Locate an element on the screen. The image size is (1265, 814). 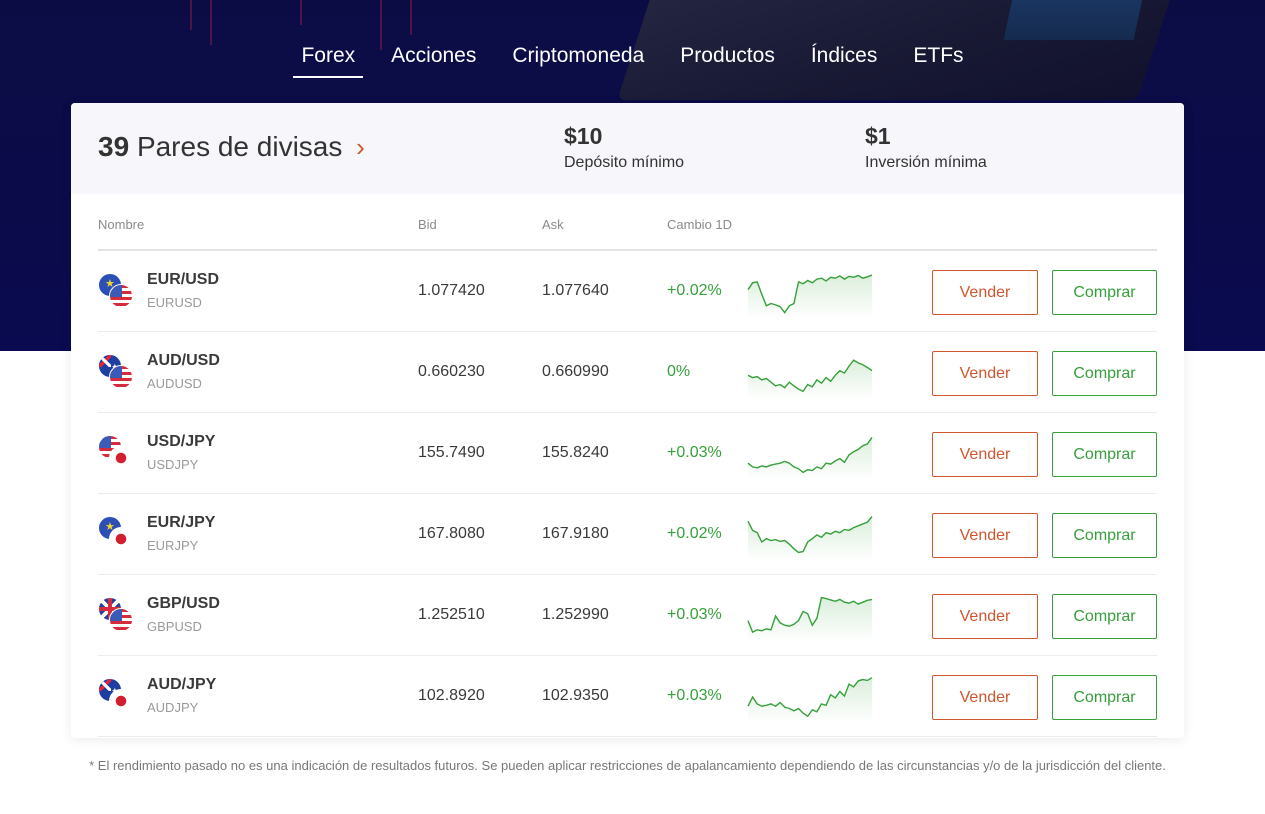
ask-price: 1.077640 is located at coordinates (575, 290).